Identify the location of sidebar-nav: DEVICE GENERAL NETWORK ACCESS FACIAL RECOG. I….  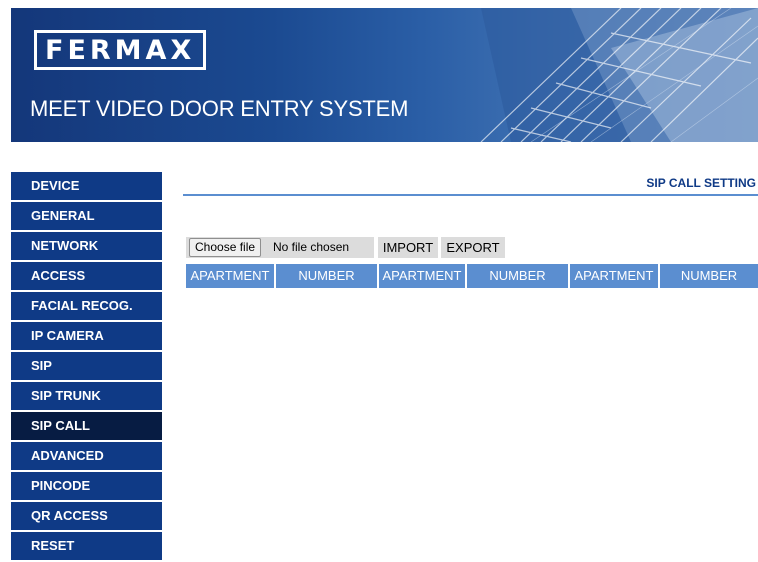
(86, 367).